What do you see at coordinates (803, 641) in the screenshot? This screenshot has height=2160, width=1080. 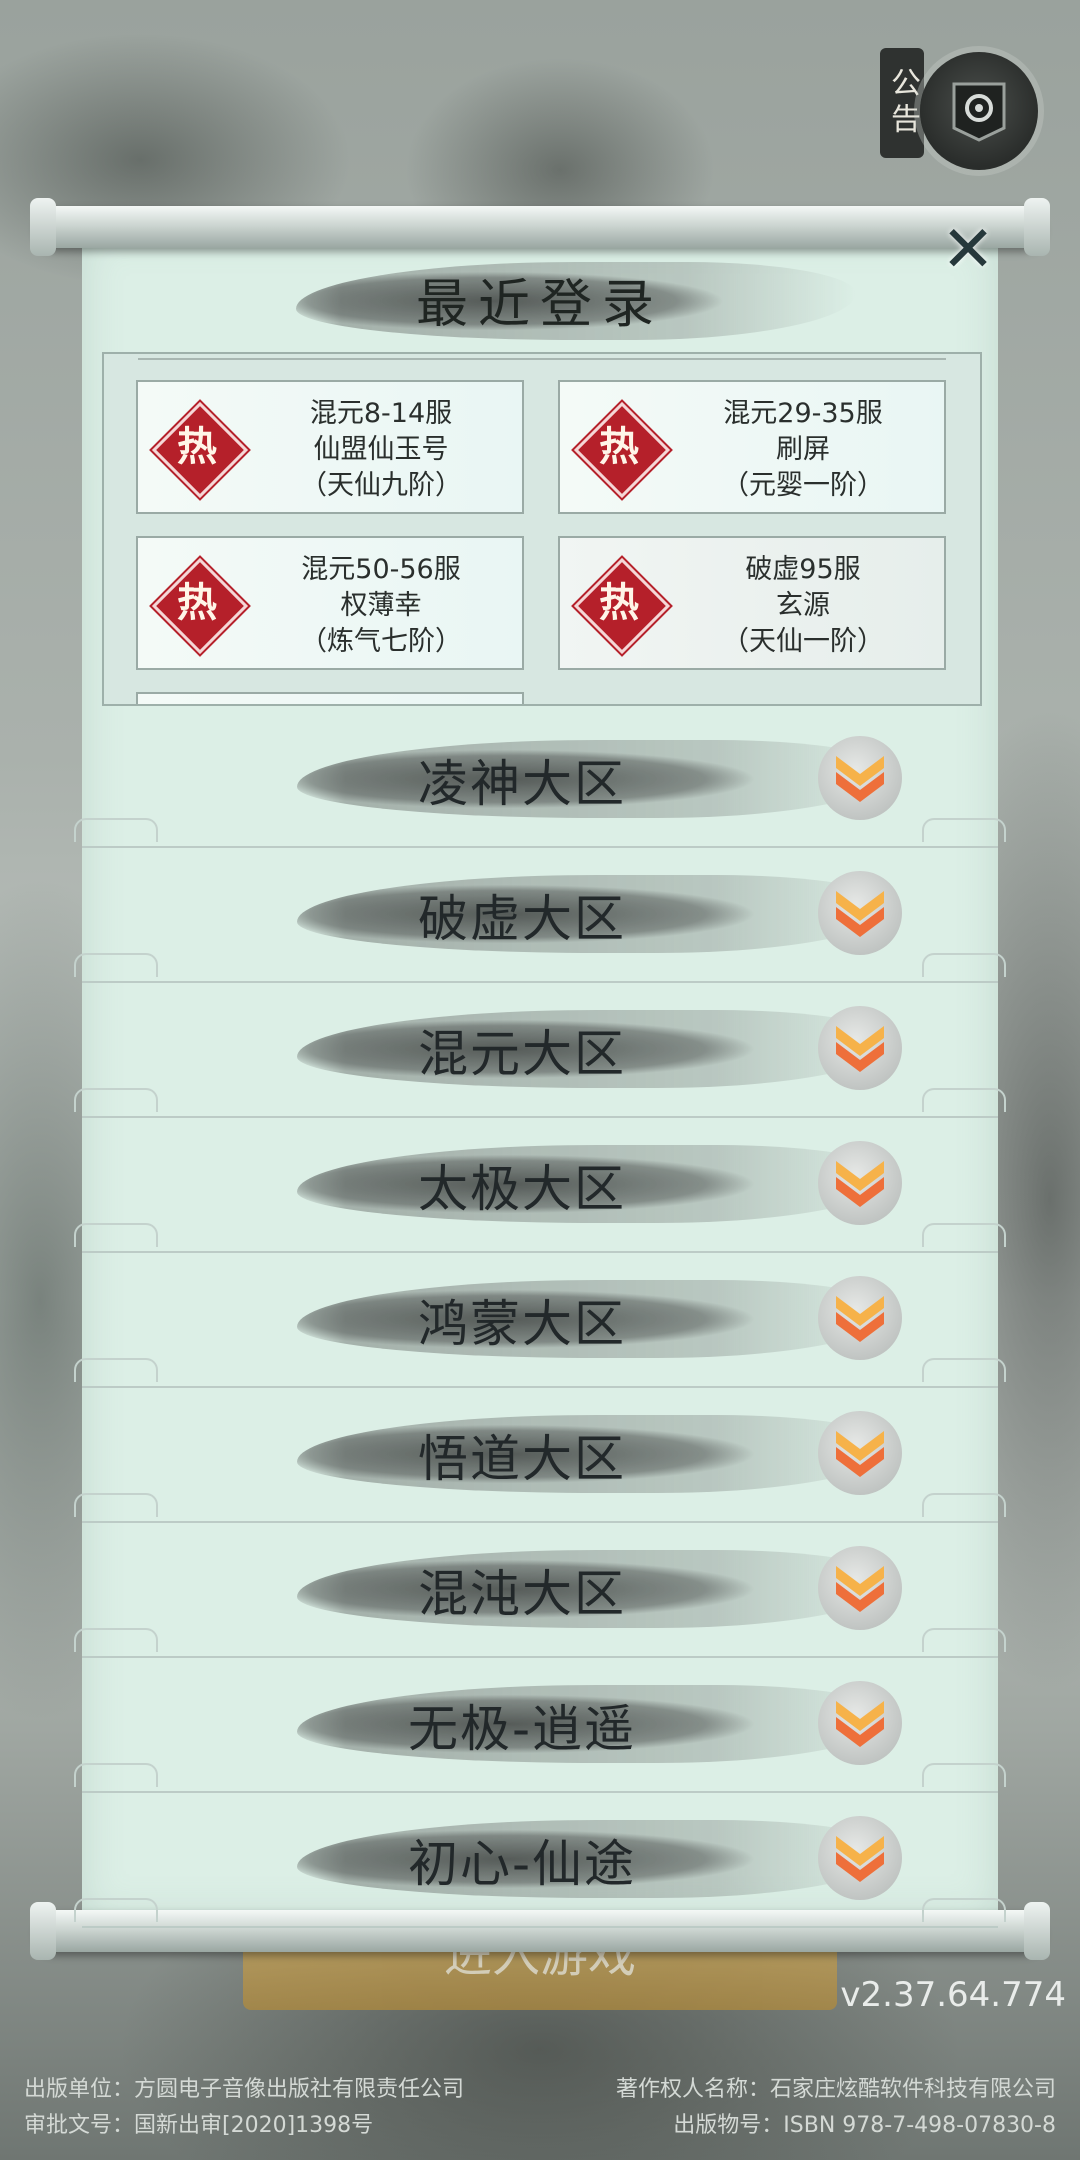 I see `character-rank: （天仙一阶）` at bounding box center [803, 641].